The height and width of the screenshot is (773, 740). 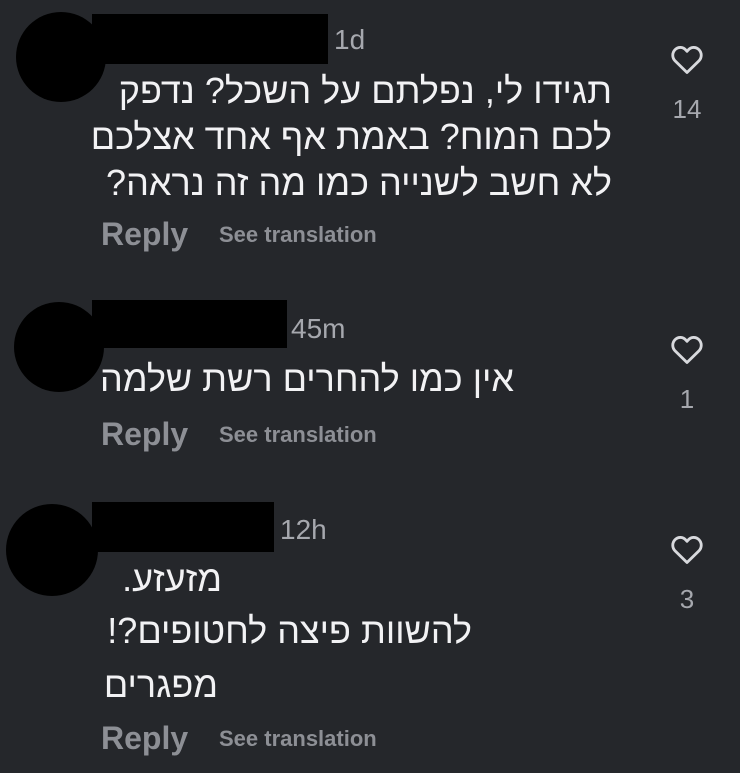 What do you see at coordinates (289, 630) in the screenshot?
I see `comment-text-line: להשוות פיצה לחטופים?!` at bounding box center [289, 630].